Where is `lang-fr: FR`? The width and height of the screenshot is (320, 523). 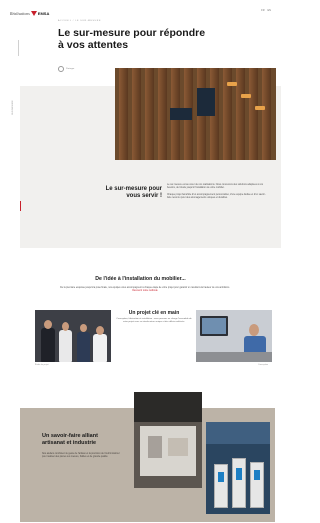 lang-fr: FR is located at coordinates (262, 10).